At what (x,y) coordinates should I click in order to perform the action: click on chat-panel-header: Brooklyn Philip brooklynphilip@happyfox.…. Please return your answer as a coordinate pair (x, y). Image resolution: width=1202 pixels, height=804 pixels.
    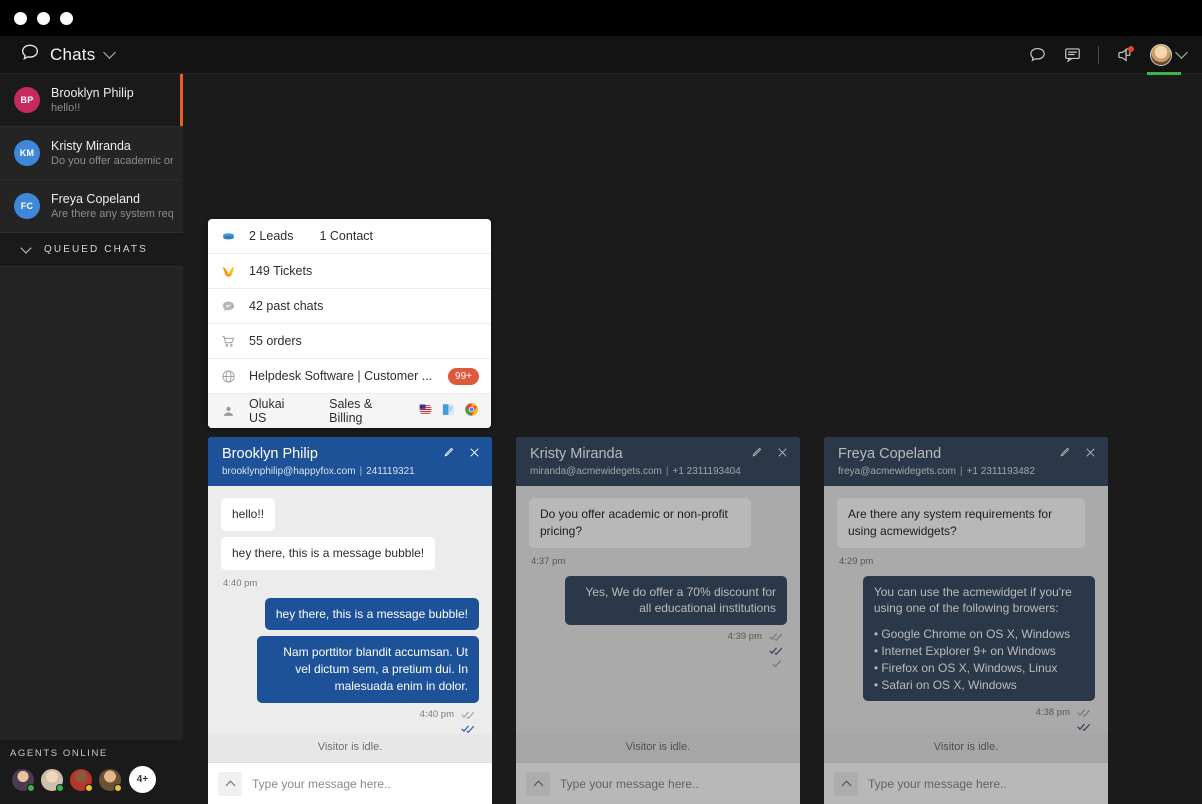
    Looking at the image, I should click on (350, 461).